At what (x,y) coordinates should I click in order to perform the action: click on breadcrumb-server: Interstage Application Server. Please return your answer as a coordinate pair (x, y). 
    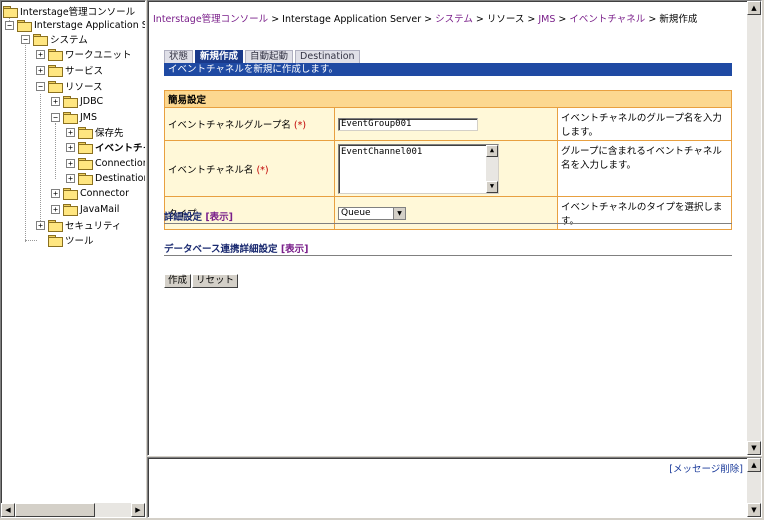
    Looking at the image, I should click on (352, 19).